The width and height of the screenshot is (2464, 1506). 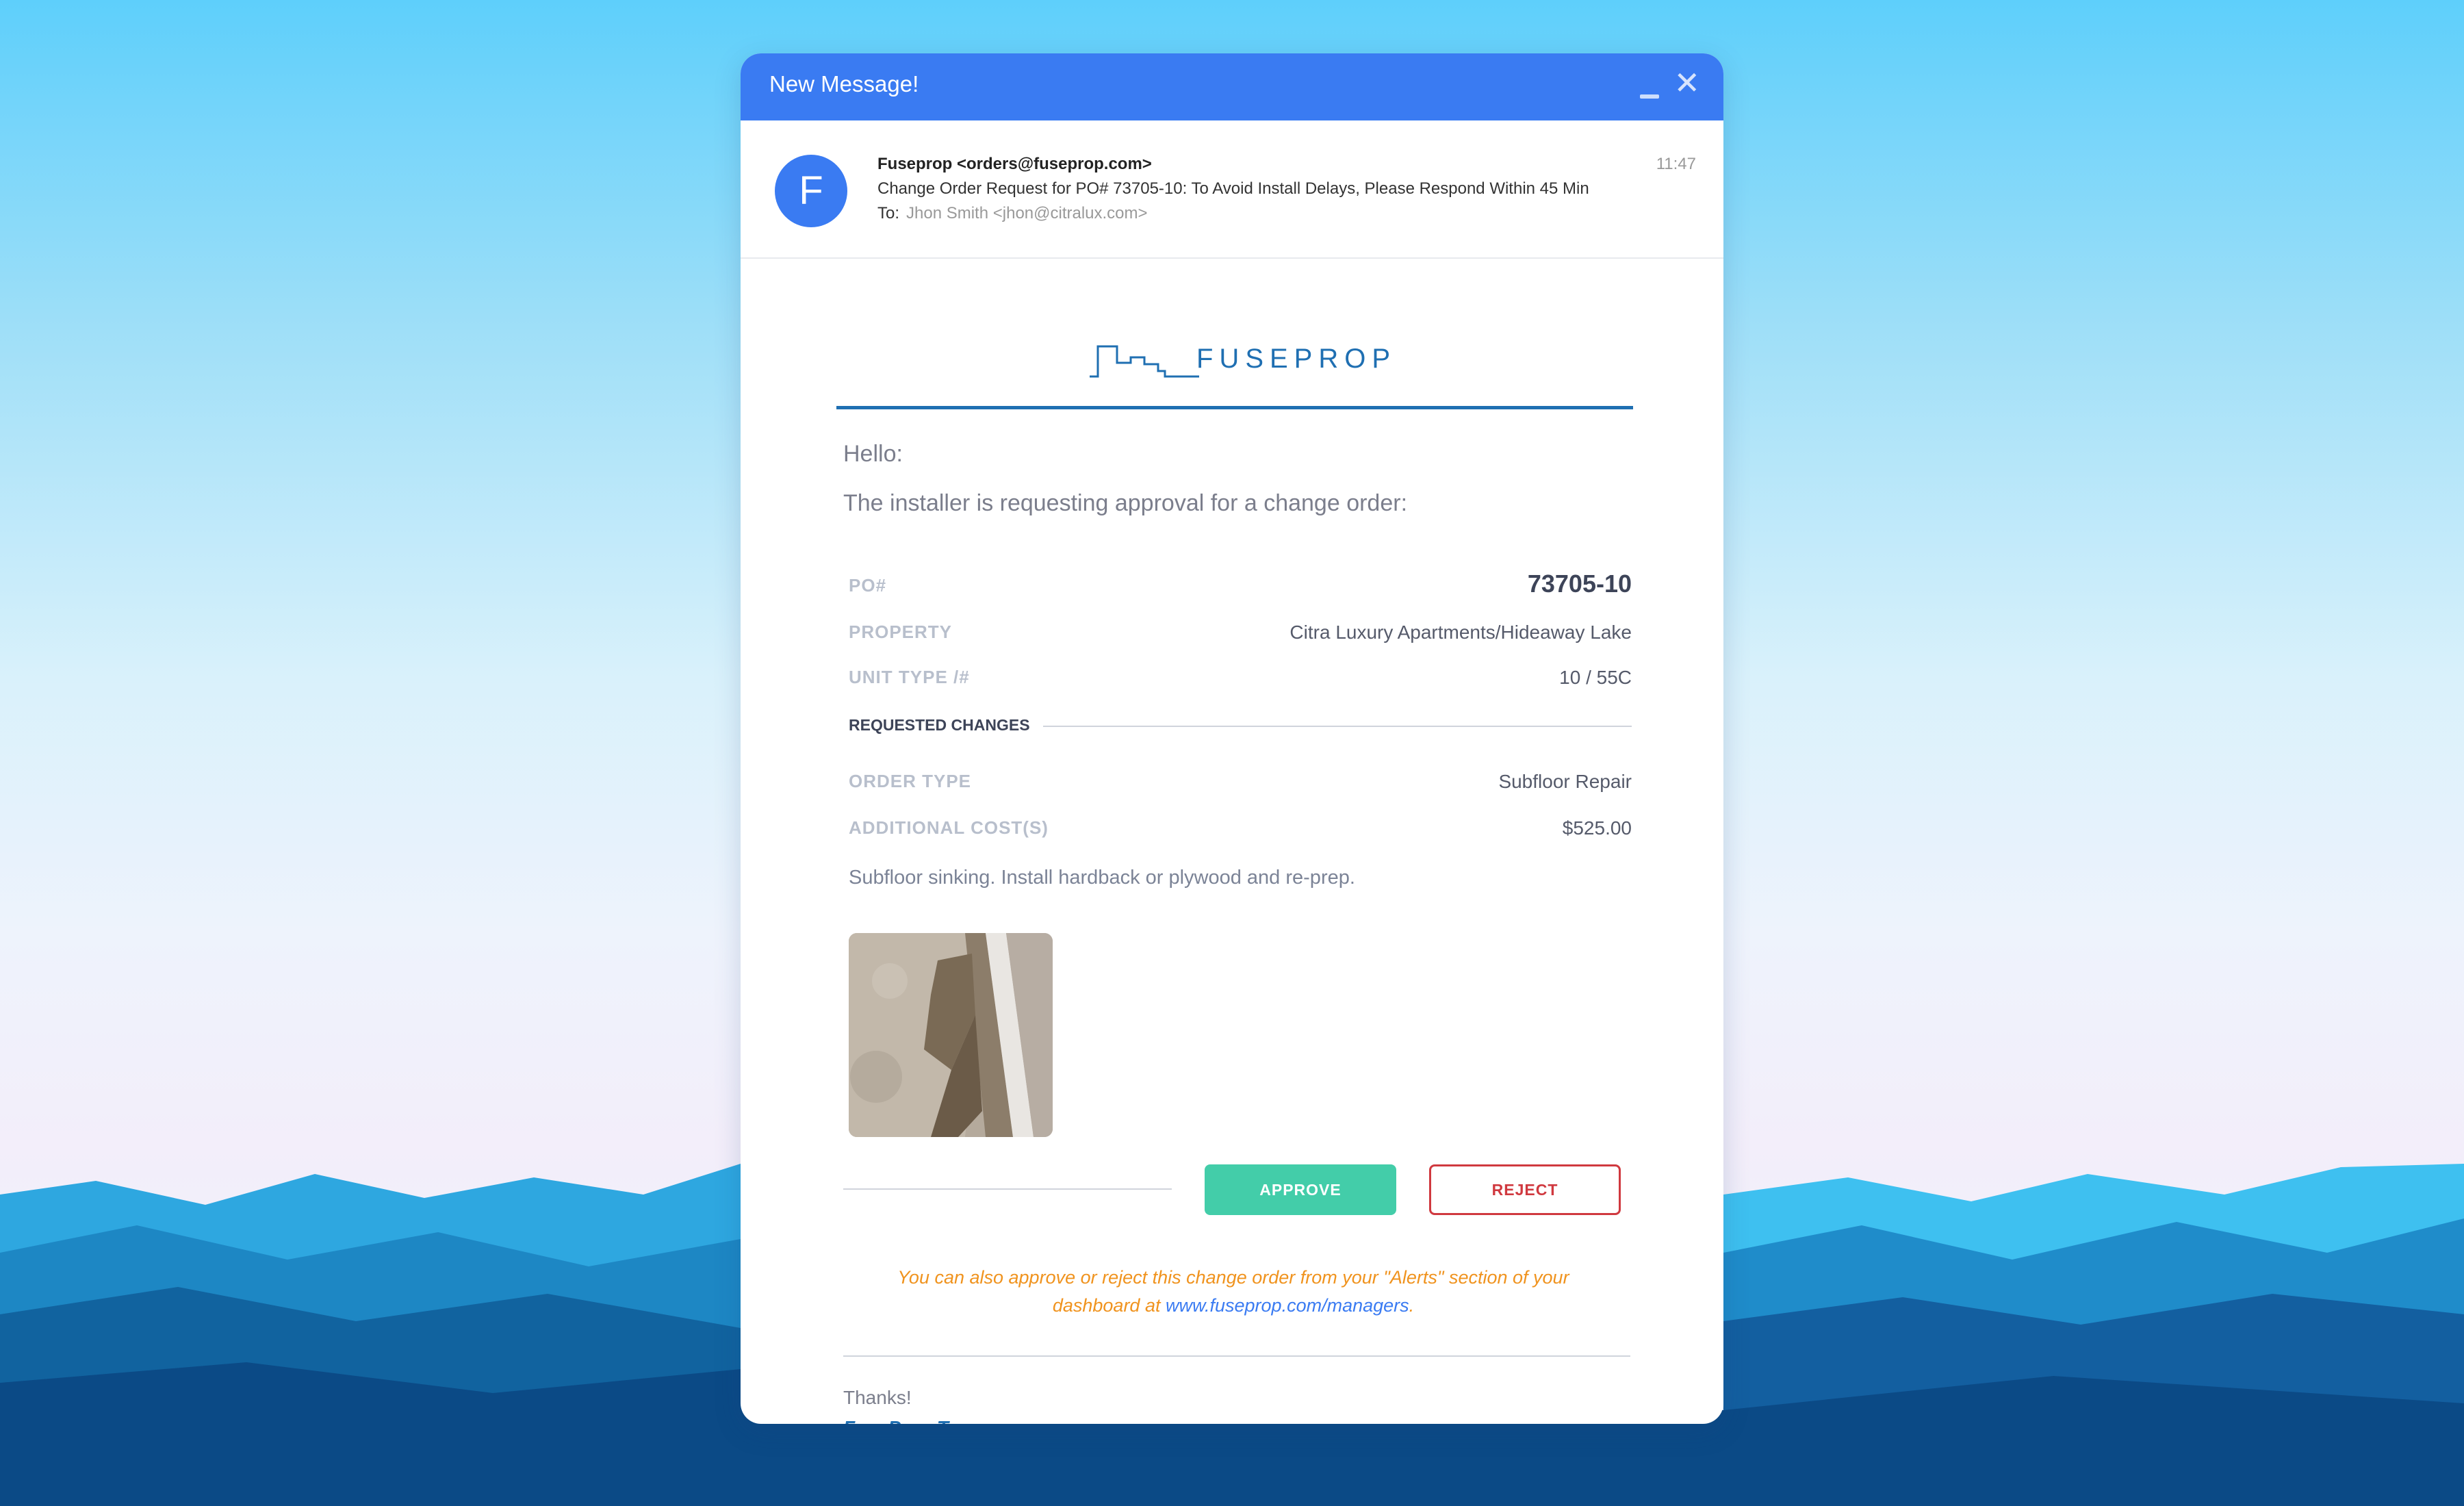 What do you see at coordinates (1007, 1189) in the screenshot?
I see `button-row-divider` at bounding box center [1007, 1189].